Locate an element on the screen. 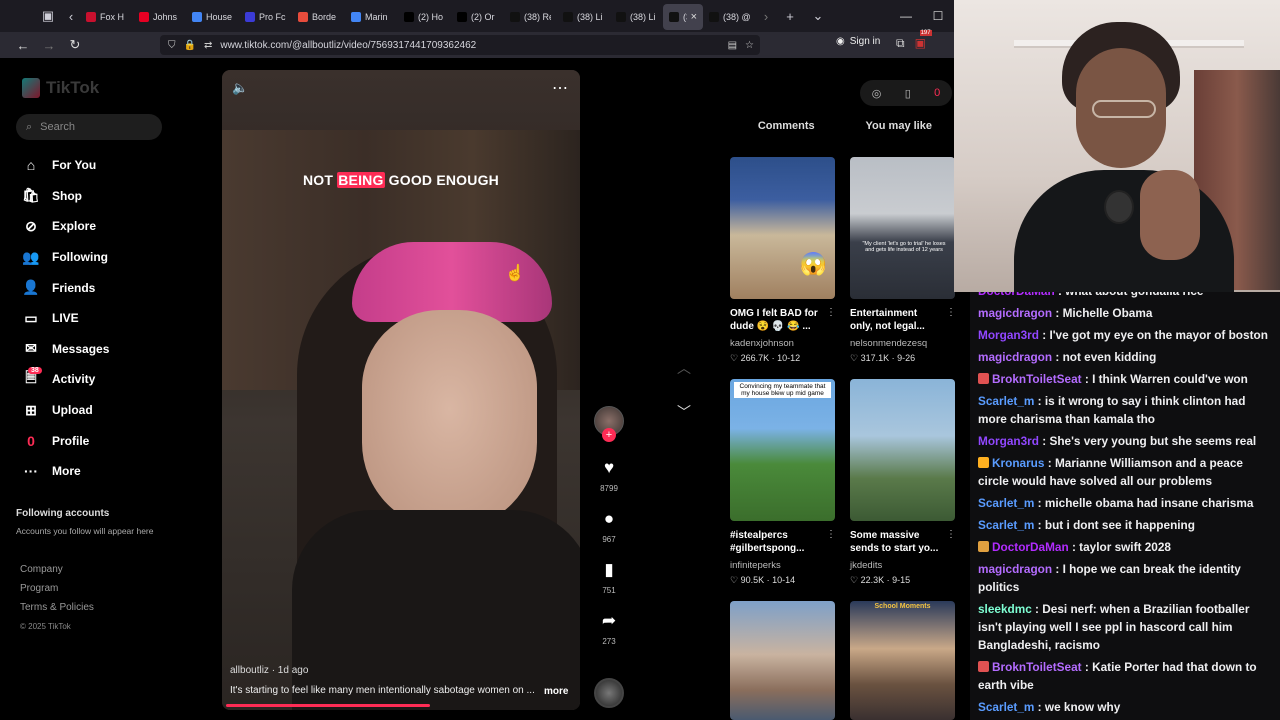 The height and width of the screenshot is (720, 1280). footer-link-program: Program is located at coordinates (57, 588).